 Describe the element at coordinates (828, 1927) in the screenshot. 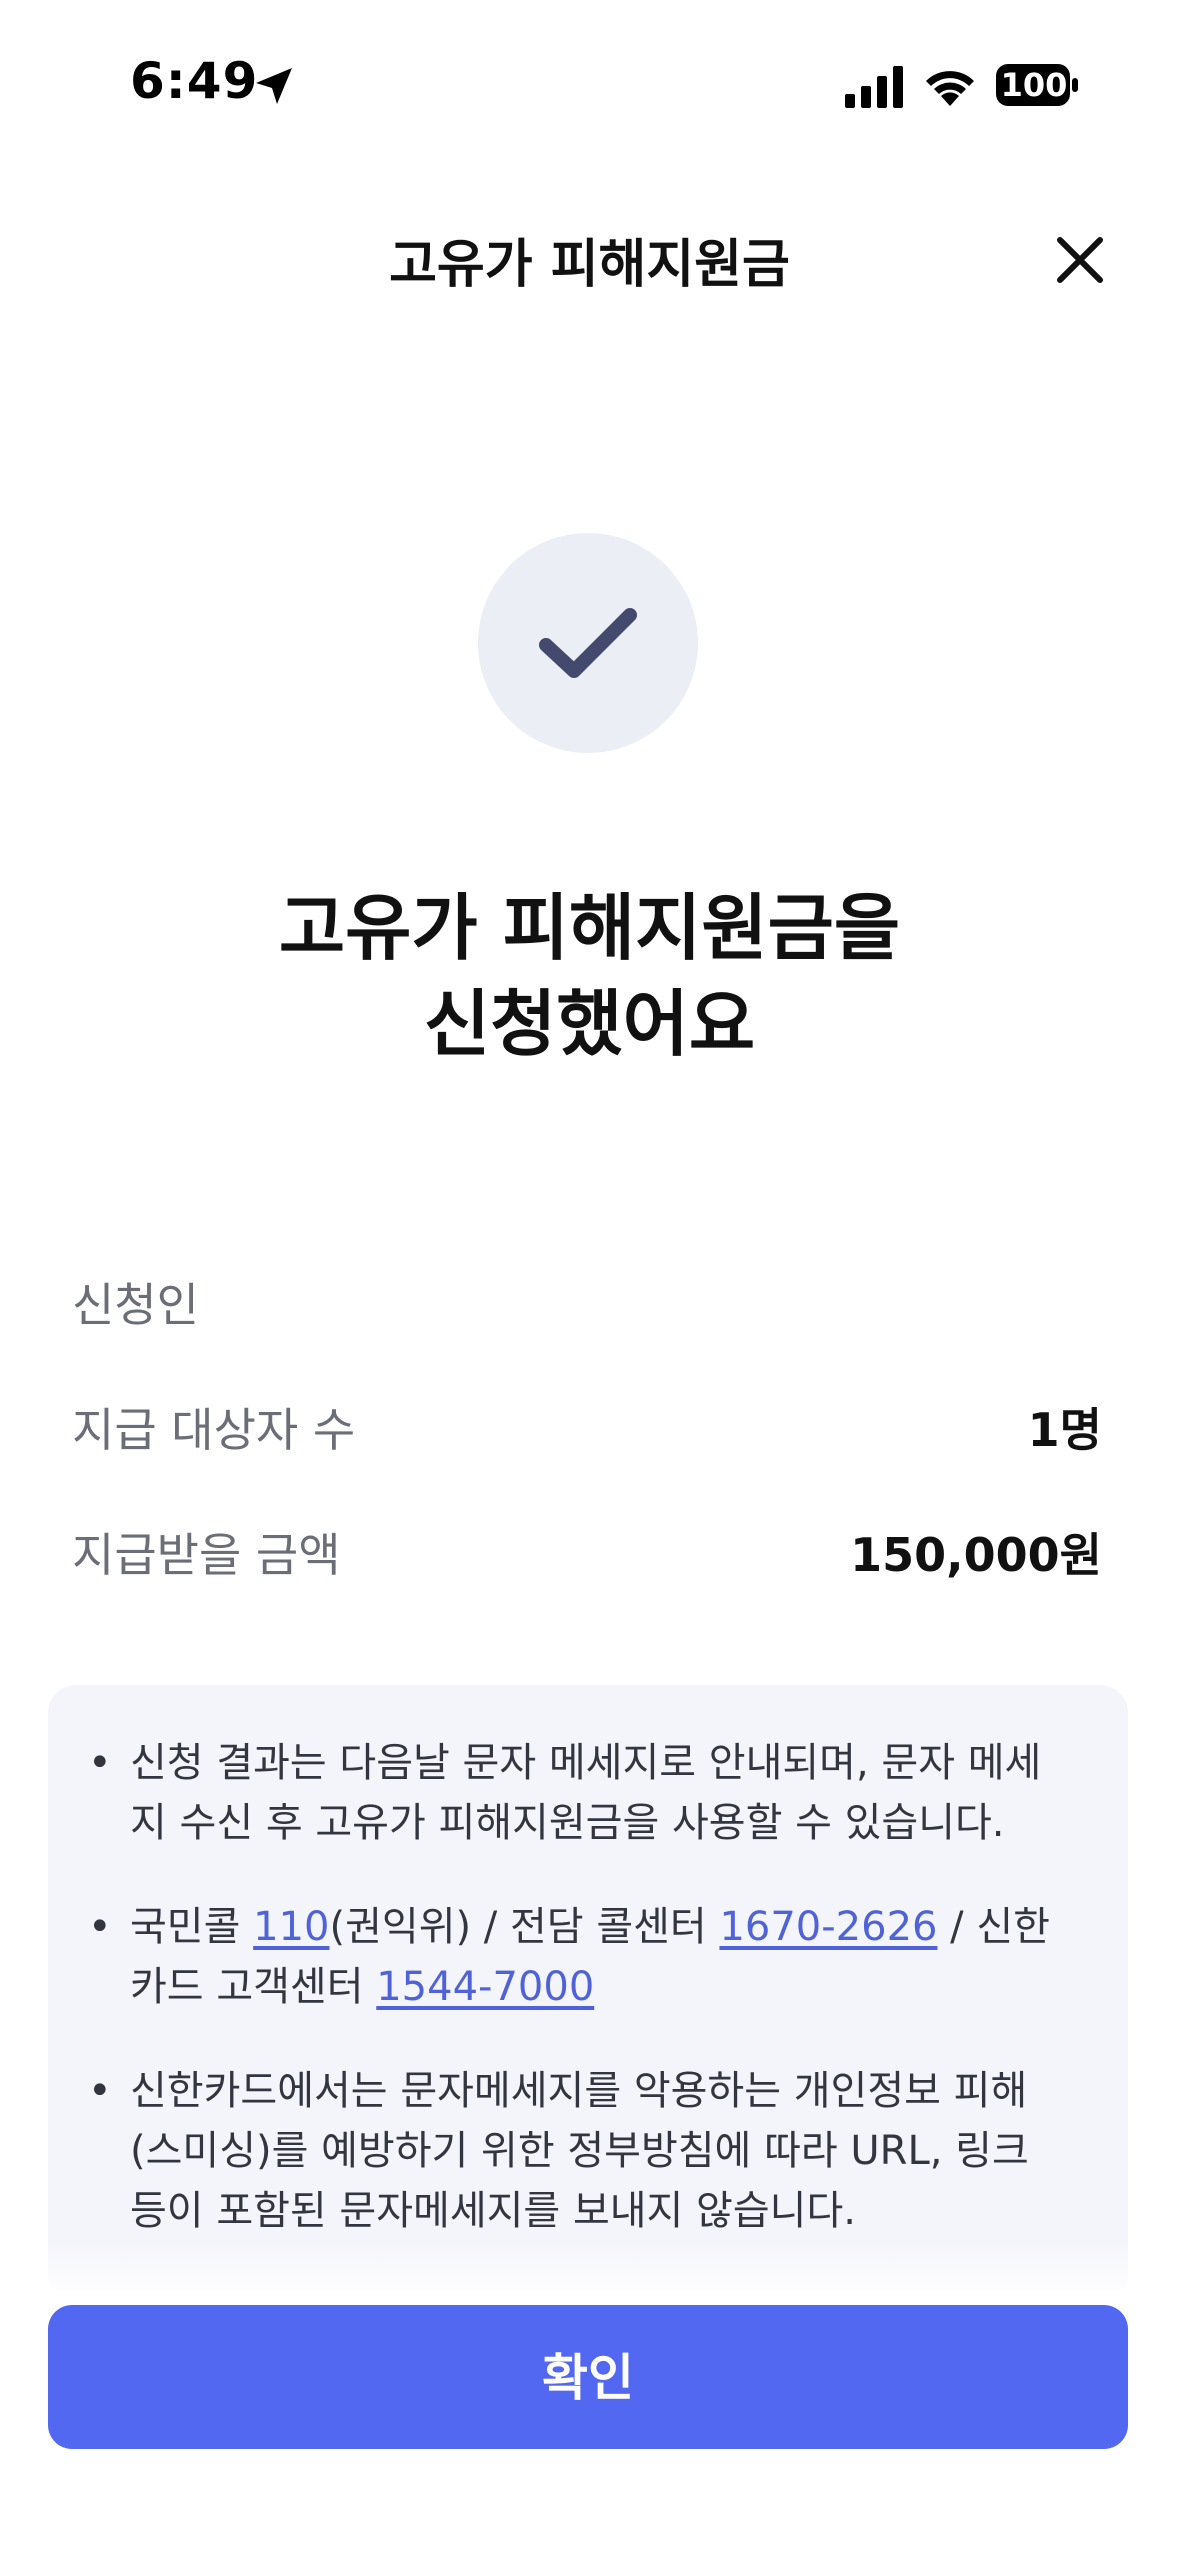

I see `phone-link-call-center: 1670-2626` at that location.